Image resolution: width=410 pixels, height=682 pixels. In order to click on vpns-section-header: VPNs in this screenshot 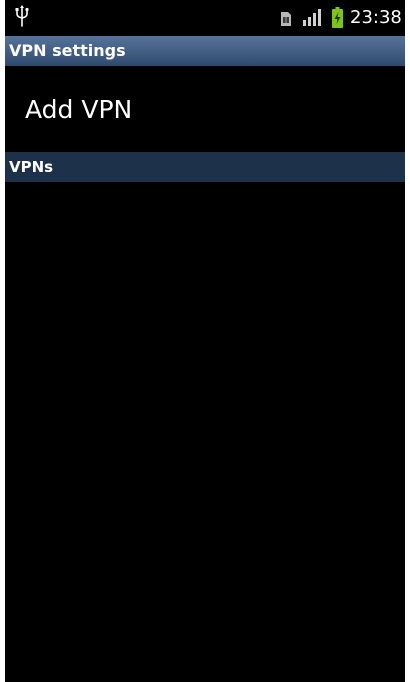, I will do `click(205, 167)`.